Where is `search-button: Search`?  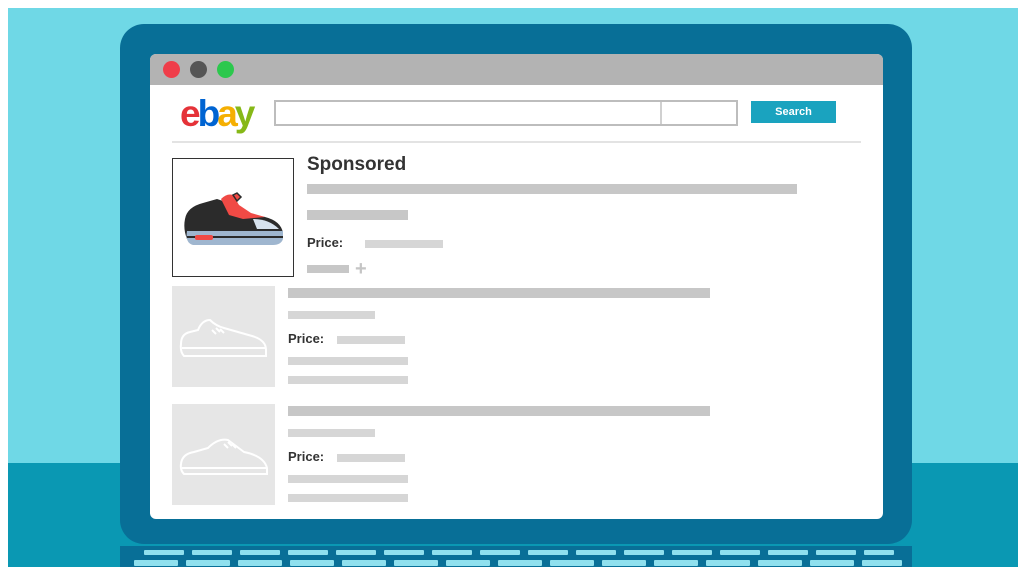
search-button: Search is located at coordinates (793, 112).